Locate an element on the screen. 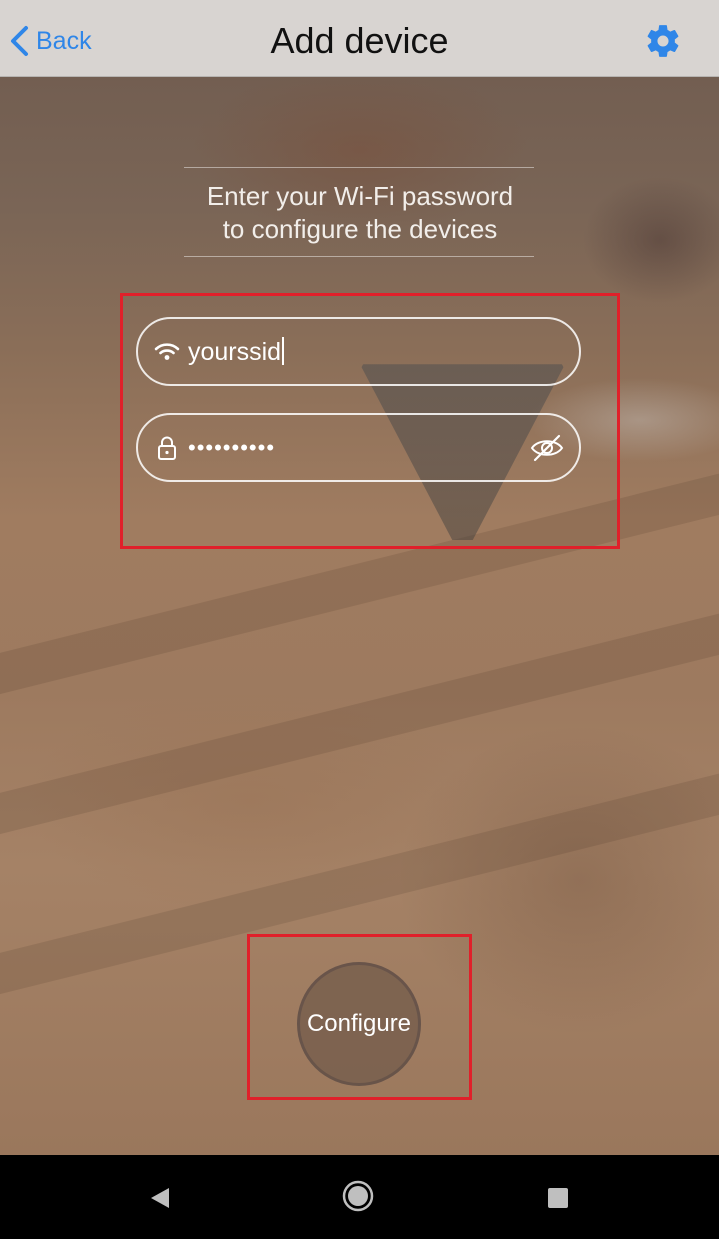 This screenshot has width=719, height=1239. eye-off-icon is located at coordinates (547, 448).